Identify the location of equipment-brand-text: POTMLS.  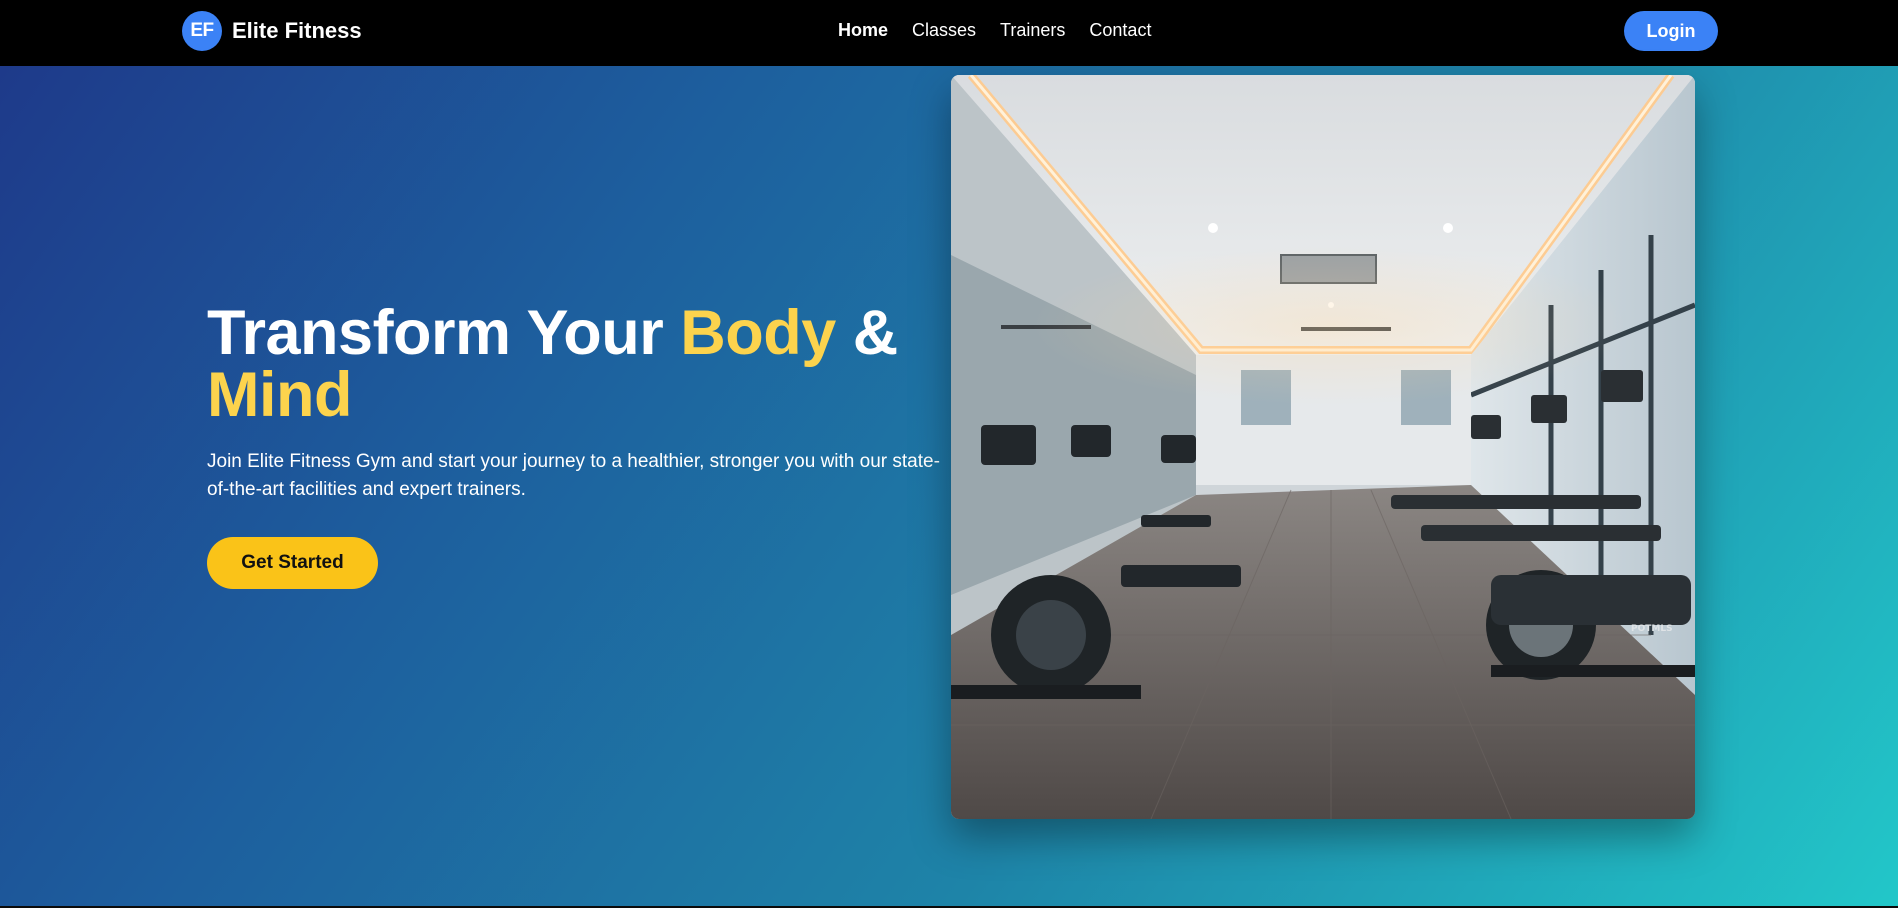
(1652, 629).